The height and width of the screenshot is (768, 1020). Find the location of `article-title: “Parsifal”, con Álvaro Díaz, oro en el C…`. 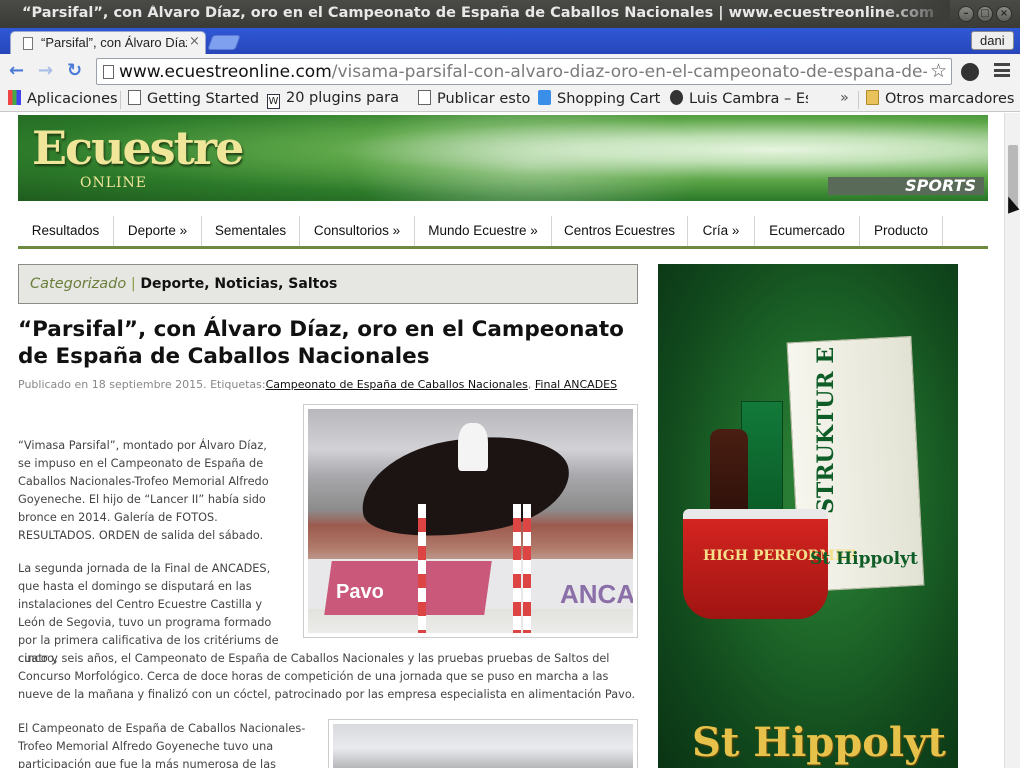

article-title: “Parsifal”, con Álvaro Díaz, oro en el C… is located at coordinates (323, 343).